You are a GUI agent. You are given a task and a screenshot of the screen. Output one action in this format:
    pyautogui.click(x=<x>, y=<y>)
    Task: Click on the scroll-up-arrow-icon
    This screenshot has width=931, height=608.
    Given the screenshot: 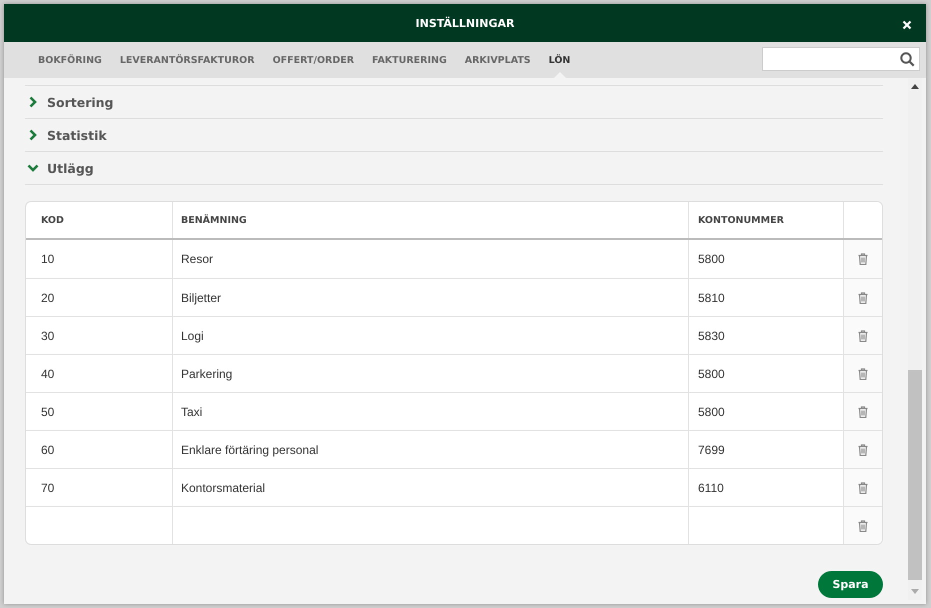 What is the action you would take?
    pyautogui.click(x=915, y=86)
    